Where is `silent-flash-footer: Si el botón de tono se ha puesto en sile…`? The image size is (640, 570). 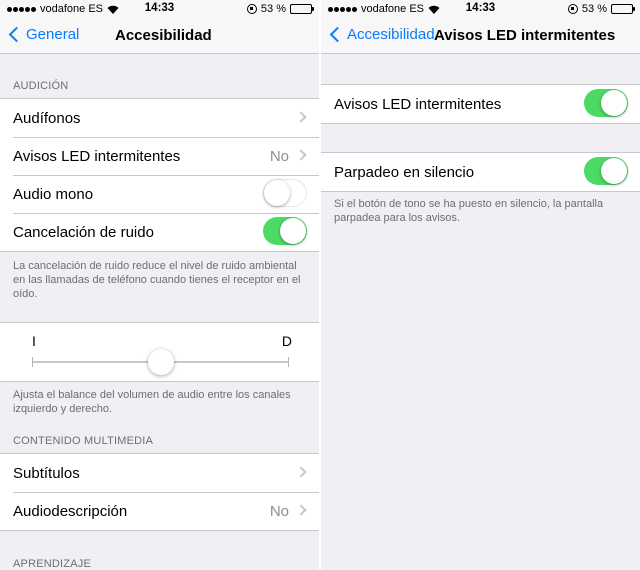 silent-flash-footer: Si el botón de tono se ha puesto en sile… is located at coordinates (469, 211).